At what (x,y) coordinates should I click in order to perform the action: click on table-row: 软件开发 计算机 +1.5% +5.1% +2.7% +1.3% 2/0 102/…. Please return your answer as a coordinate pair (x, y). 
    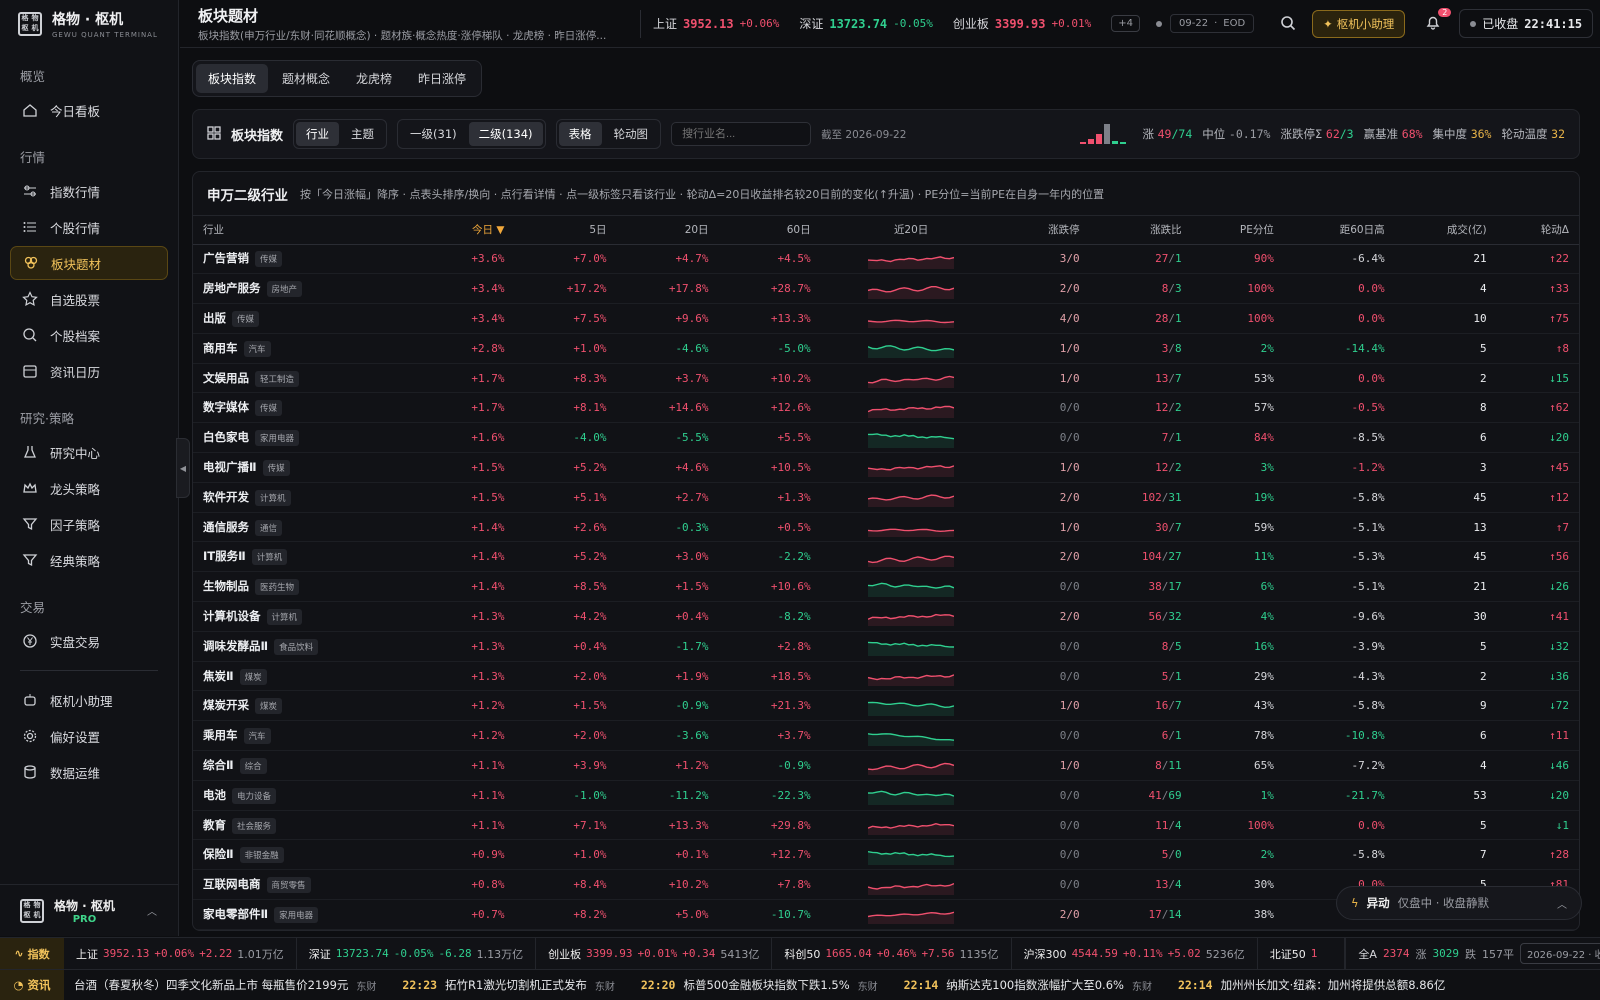
    Looking at the image, I should click on (886, 497).